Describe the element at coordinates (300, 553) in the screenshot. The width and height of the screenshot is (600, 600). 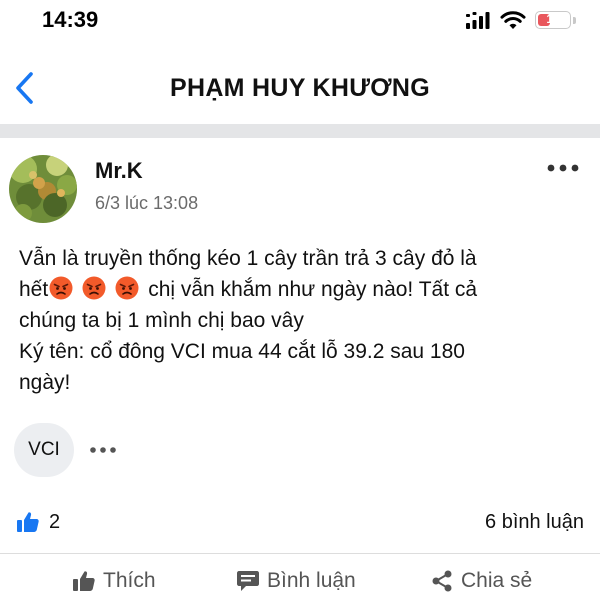
I see `actions-divider` at that location.